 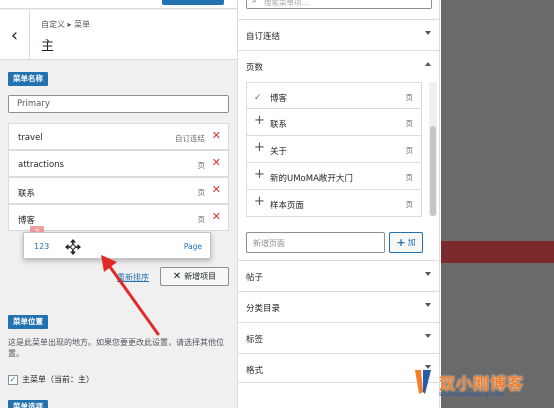 I want to click on section-label: 分类目录, so click(x=263, y=309).